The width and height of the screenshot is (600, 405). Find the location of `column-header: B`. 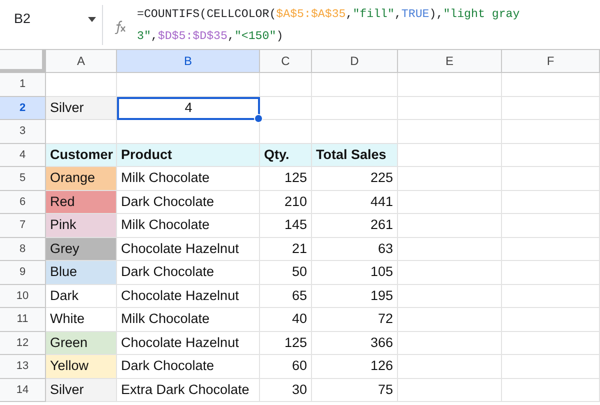

column-header: B is located at coordinates (188, 61).